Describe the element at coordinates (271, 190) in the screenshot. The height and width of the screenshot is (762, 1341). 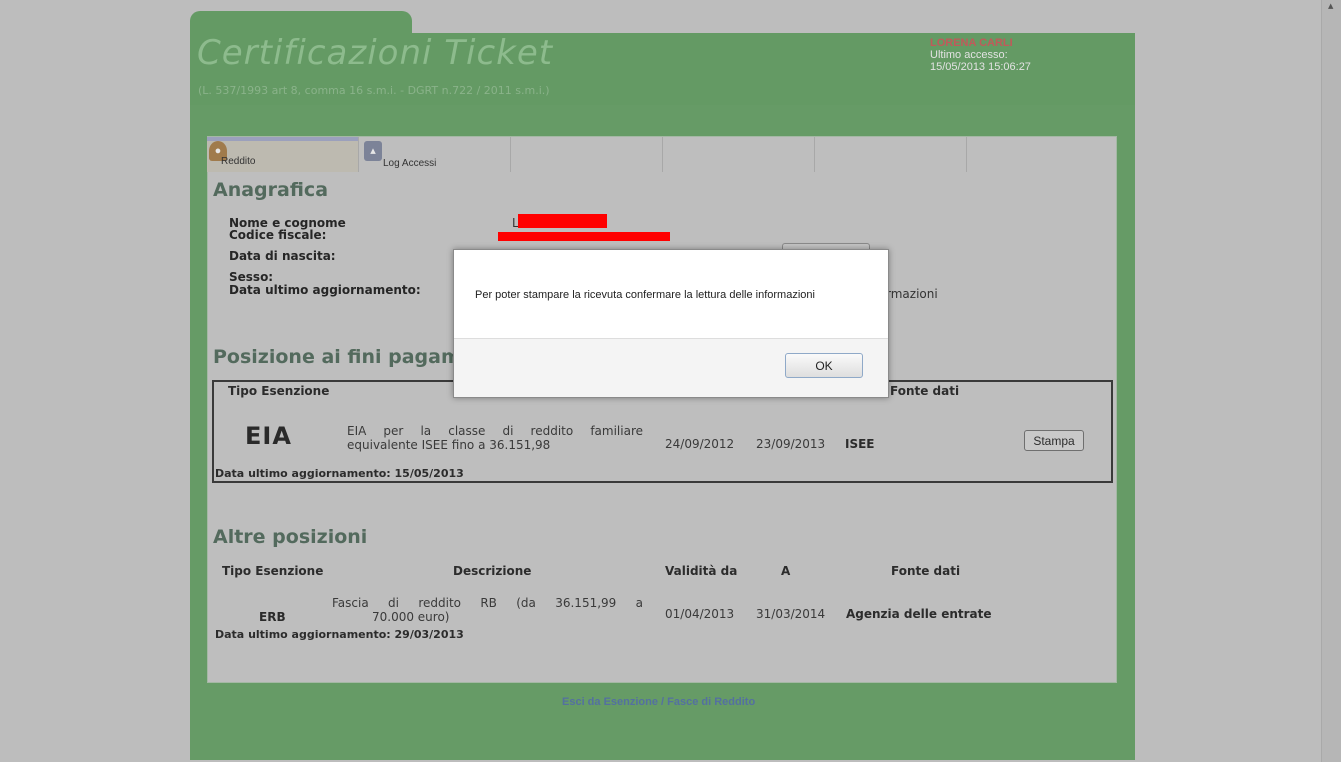
I see `anagrafica-title: Anagrafica` at that location.